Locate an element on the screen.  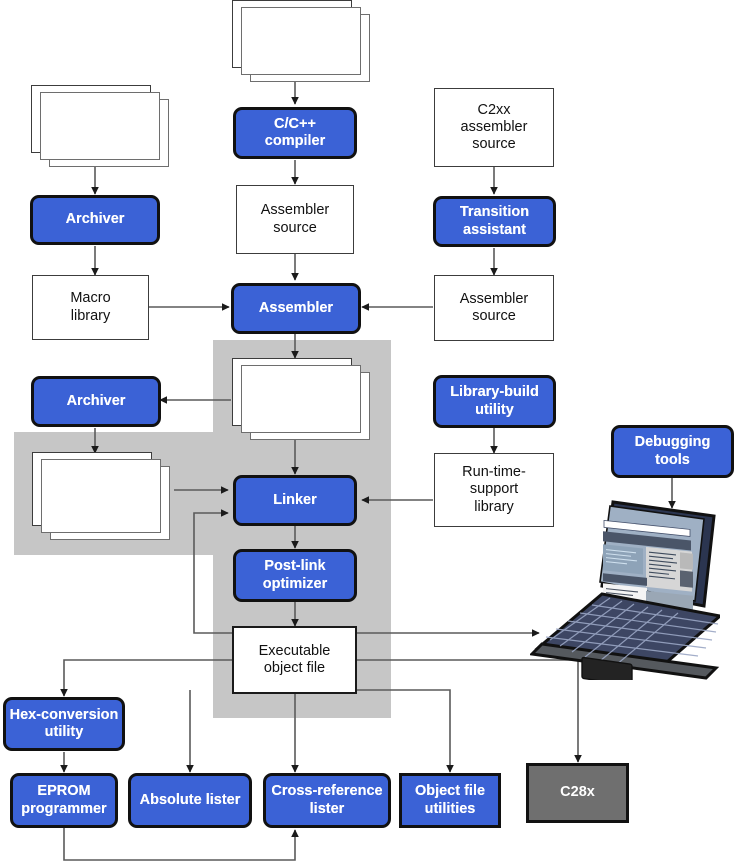
node-hex-conversion-utility: Hex-conversion utility is located at coordinates (64, 724).